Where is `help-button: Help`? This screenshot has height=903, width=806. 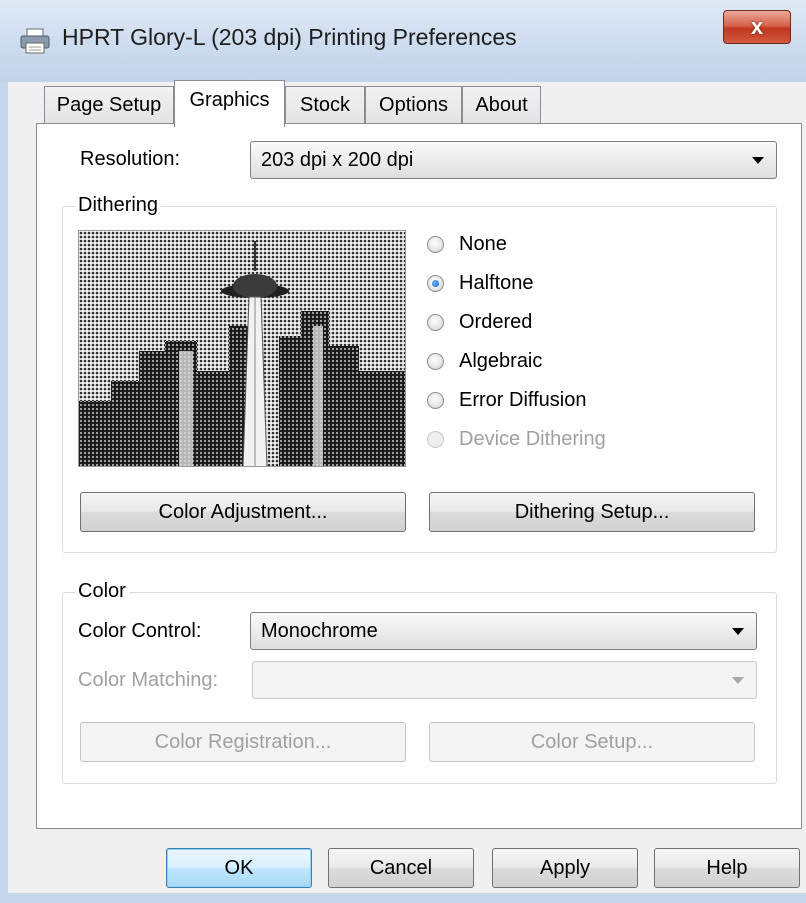 help-button: Help is located at coordinates (727, 868).